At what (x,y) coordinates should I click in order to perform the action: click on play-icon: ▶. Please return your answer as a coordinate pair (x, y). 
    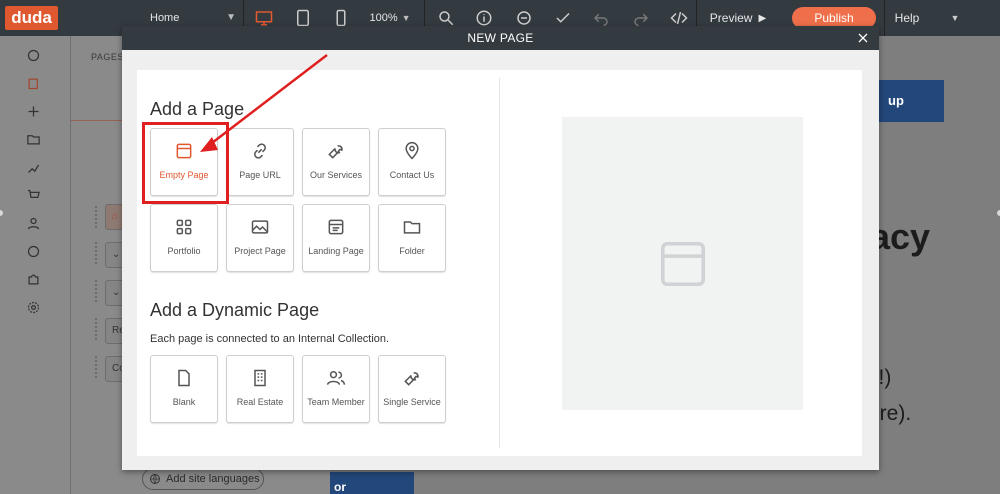
    Looking at the image, I should click on (762, 18).